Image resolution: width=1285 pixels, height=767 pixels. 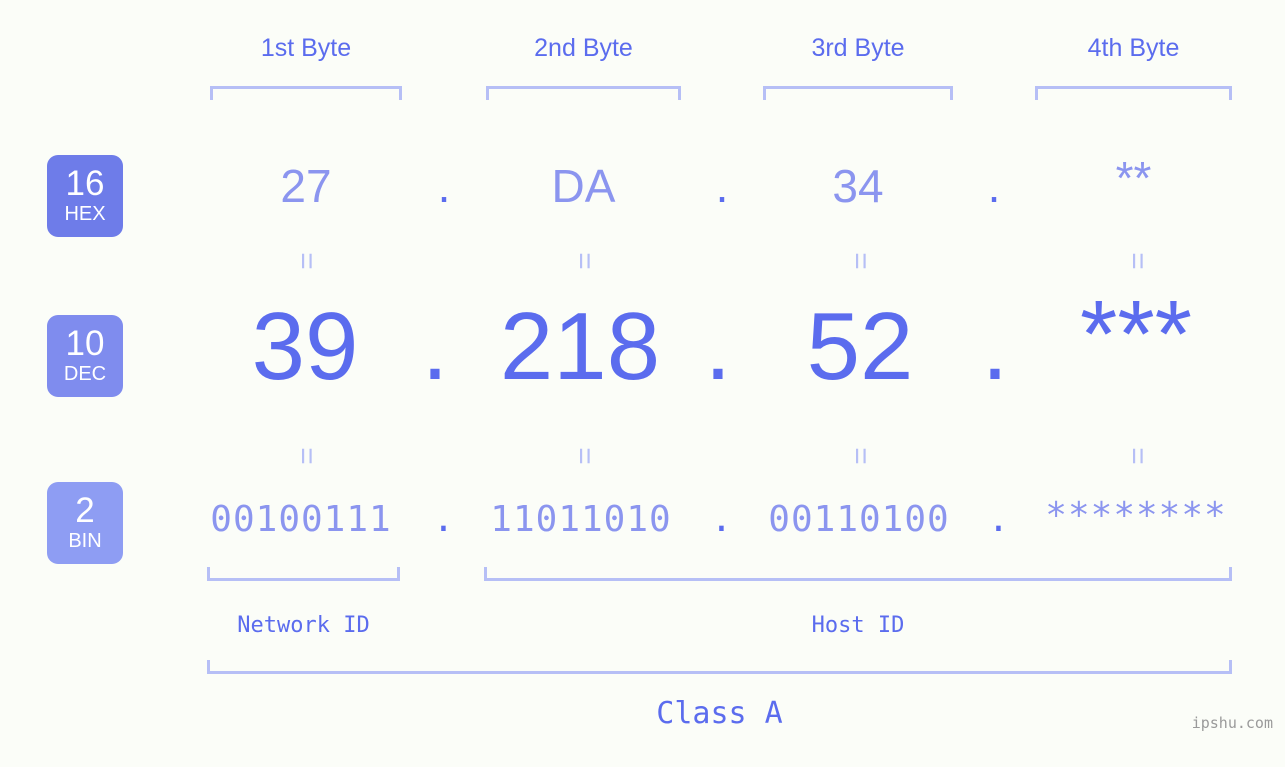 I want to click on bin-byte-3: 00110100, so click(x=859, y=519).